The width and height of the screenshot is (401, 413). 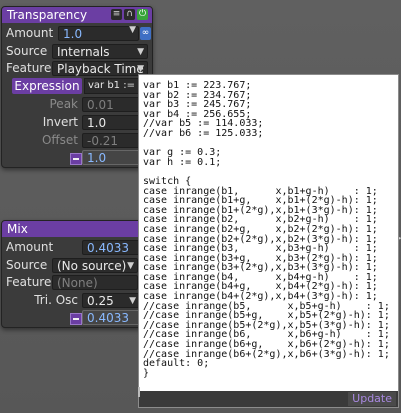 I want to click on osc-value: 0.25, so click(x=100, y=301).